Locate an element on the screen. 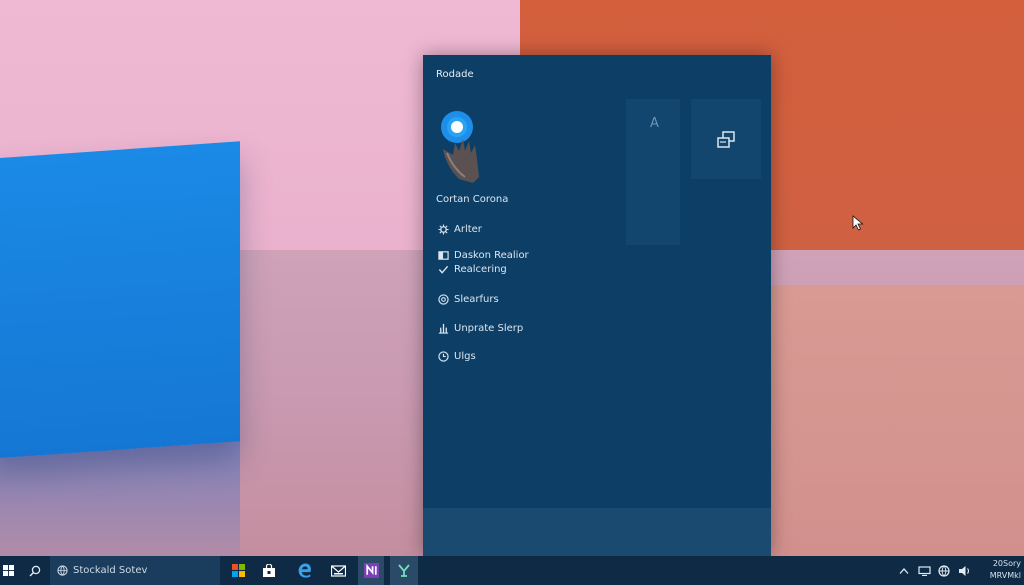 This screenshot has width=1024, height=585. mail-icon is located at coordinates (338, 570).